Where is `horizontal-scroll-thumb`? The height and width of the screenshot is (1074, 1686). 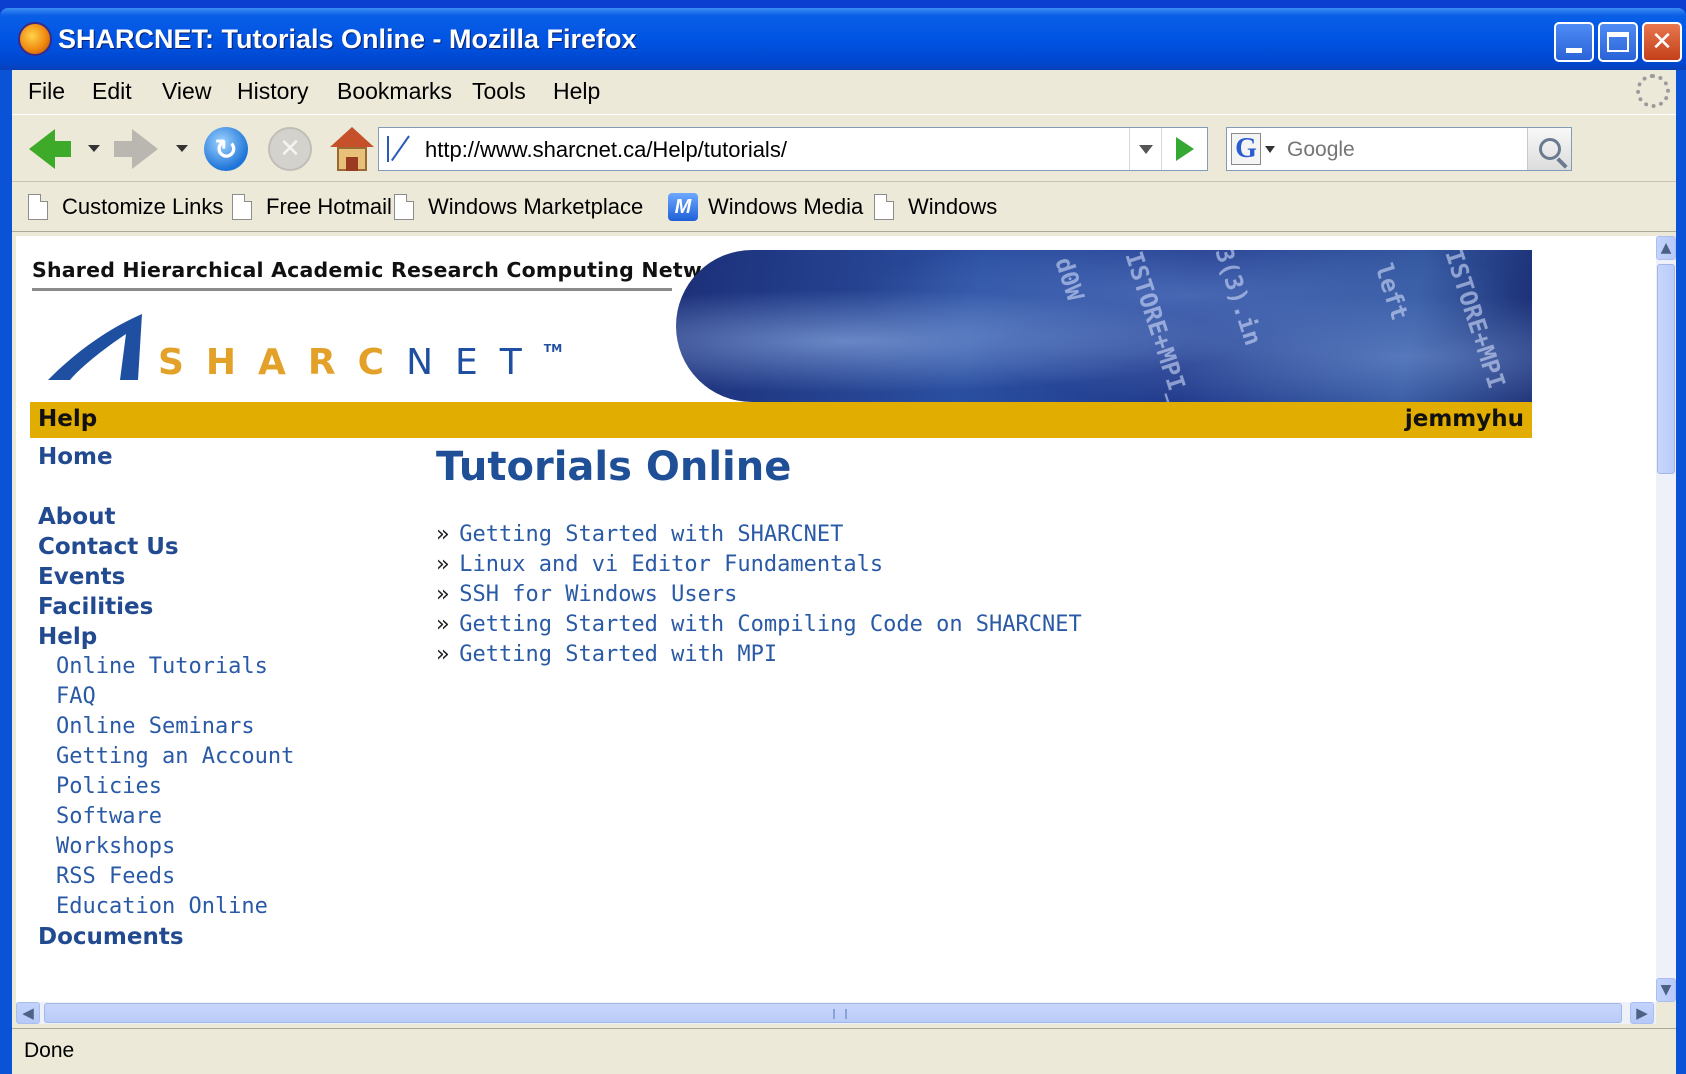 horizontal-scroll-thumb is located at coordinates (833, 1013).